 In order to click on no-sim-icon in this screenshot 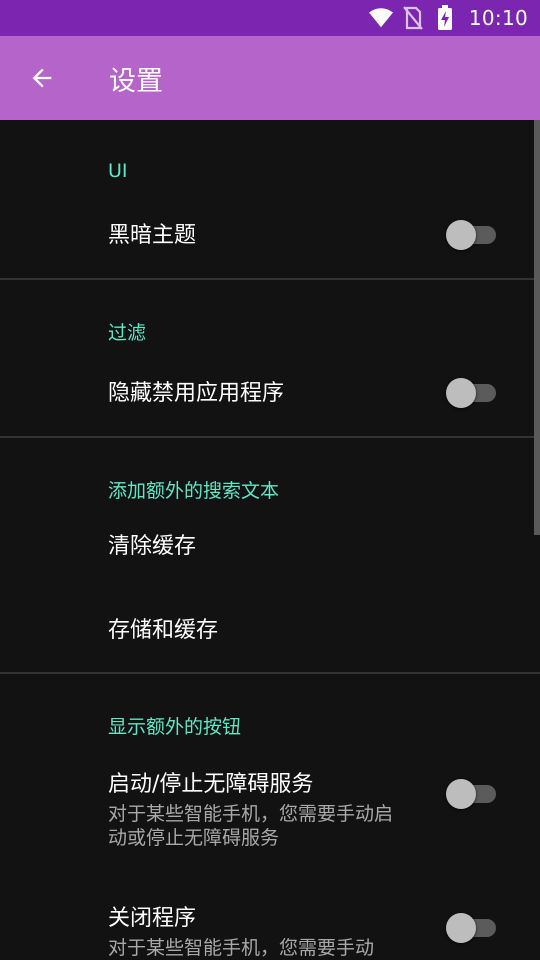, I will do `click(413, 18)`.